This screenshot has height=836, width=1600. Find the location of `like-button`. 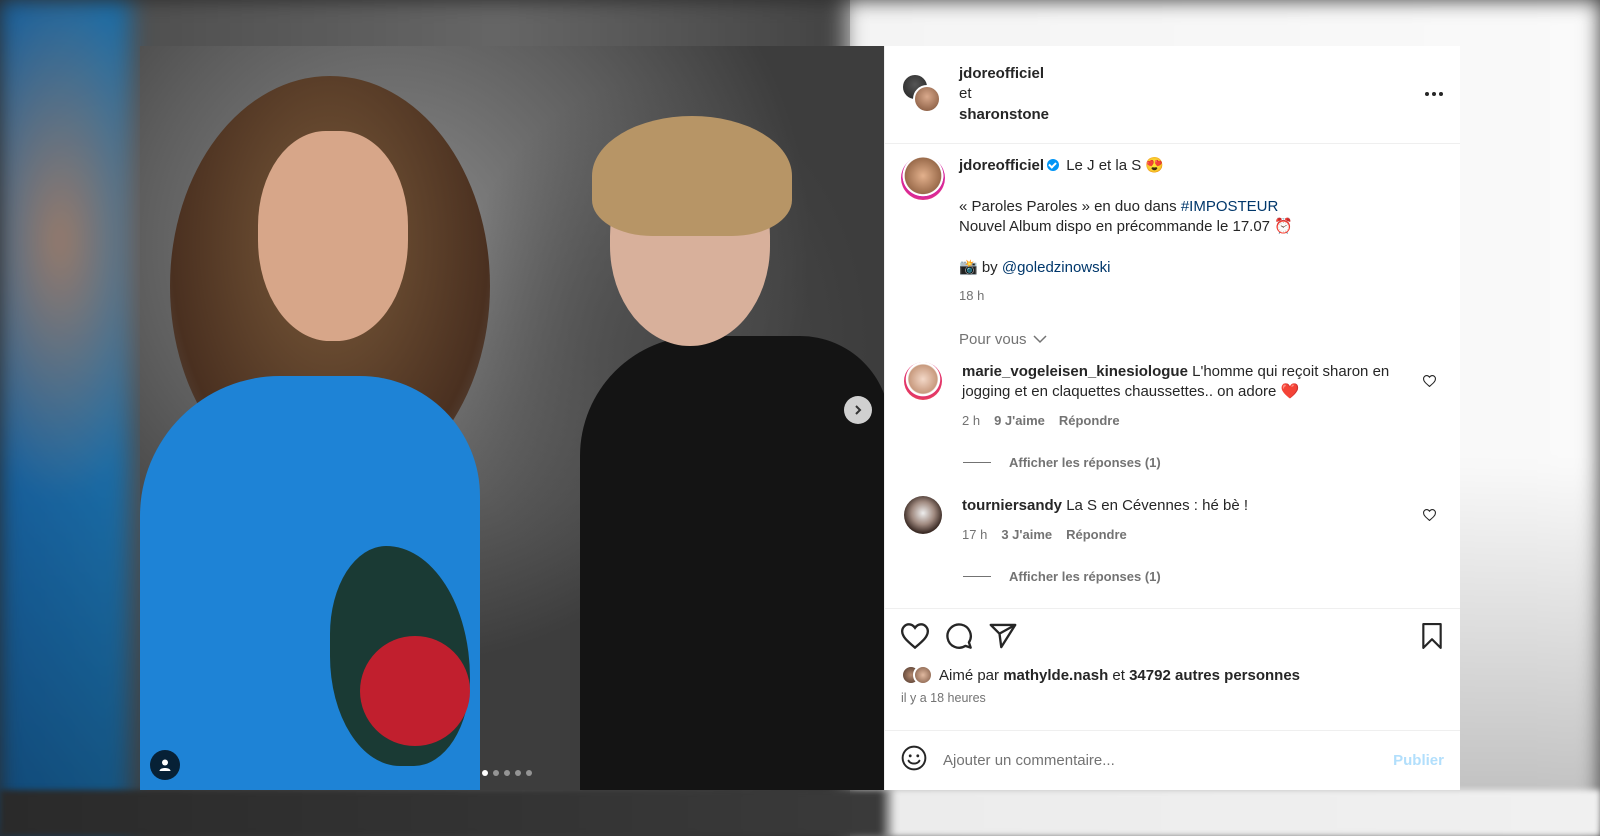

like-button is located at coordinates (915, 638).